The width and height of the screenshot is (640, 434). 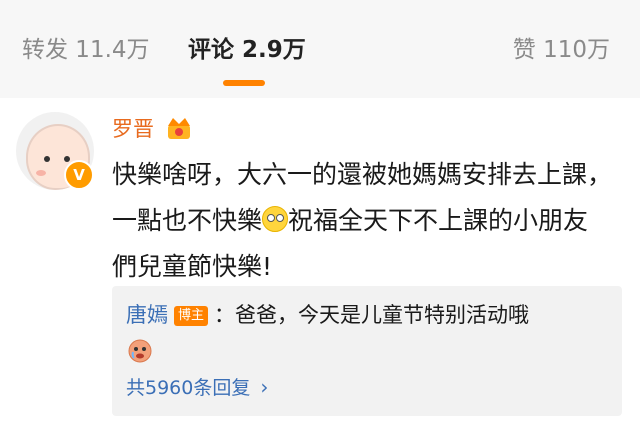 What do you see at coordinates (275, 219) in the screenshot?
I see `rolling-eyes-emoji-icon` at bounding box center [275, 219].